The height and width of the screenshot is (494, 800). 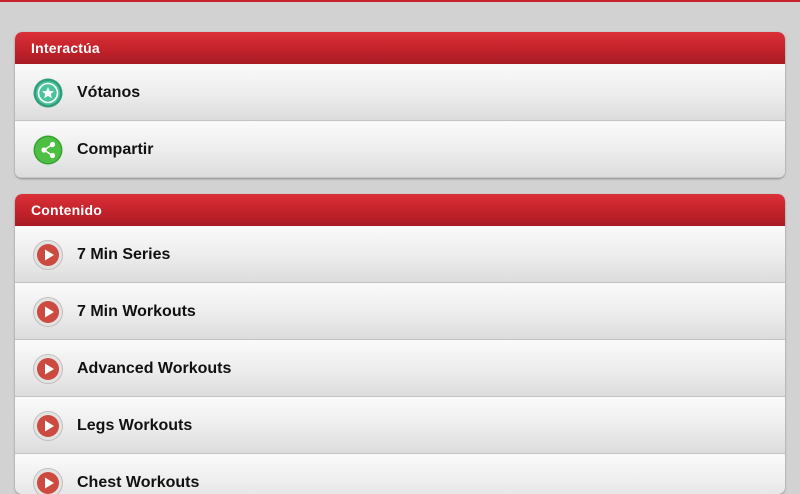 I want to click on list-item-7-min-series: 7 Min Series, so click(x=400, y=254).